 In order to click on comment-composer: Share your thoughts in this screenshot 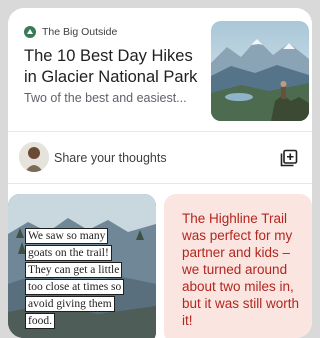, I will do `click(160, 158)`.